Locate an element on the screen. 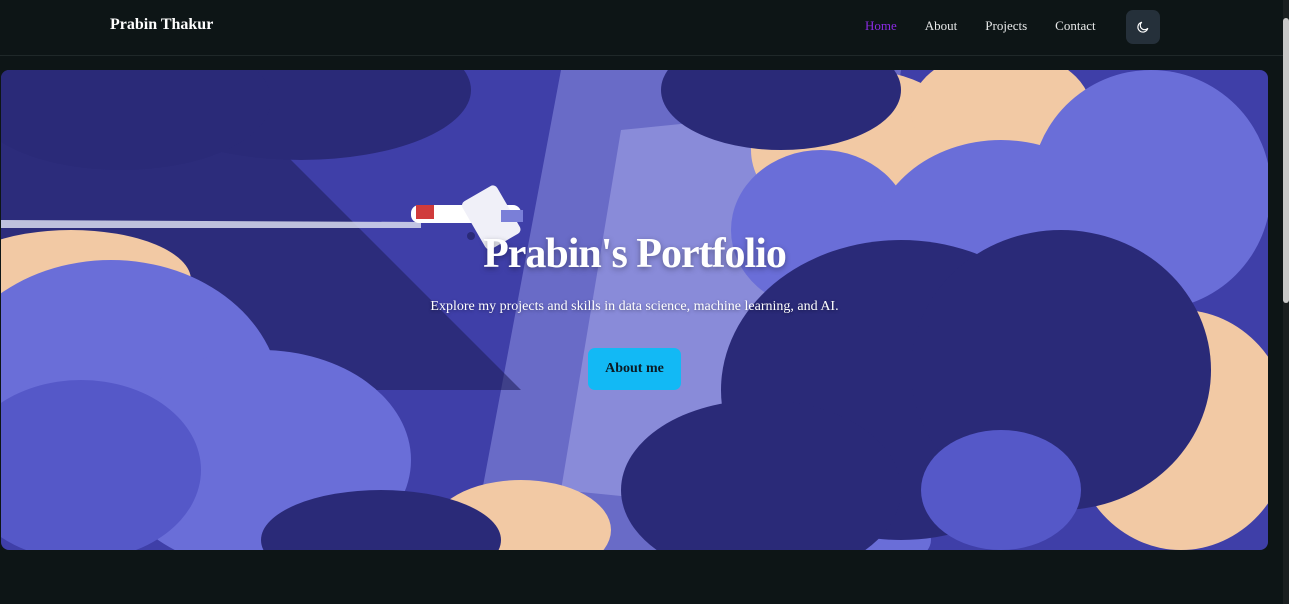  scrollbar is located at coordinates (1286, 302).